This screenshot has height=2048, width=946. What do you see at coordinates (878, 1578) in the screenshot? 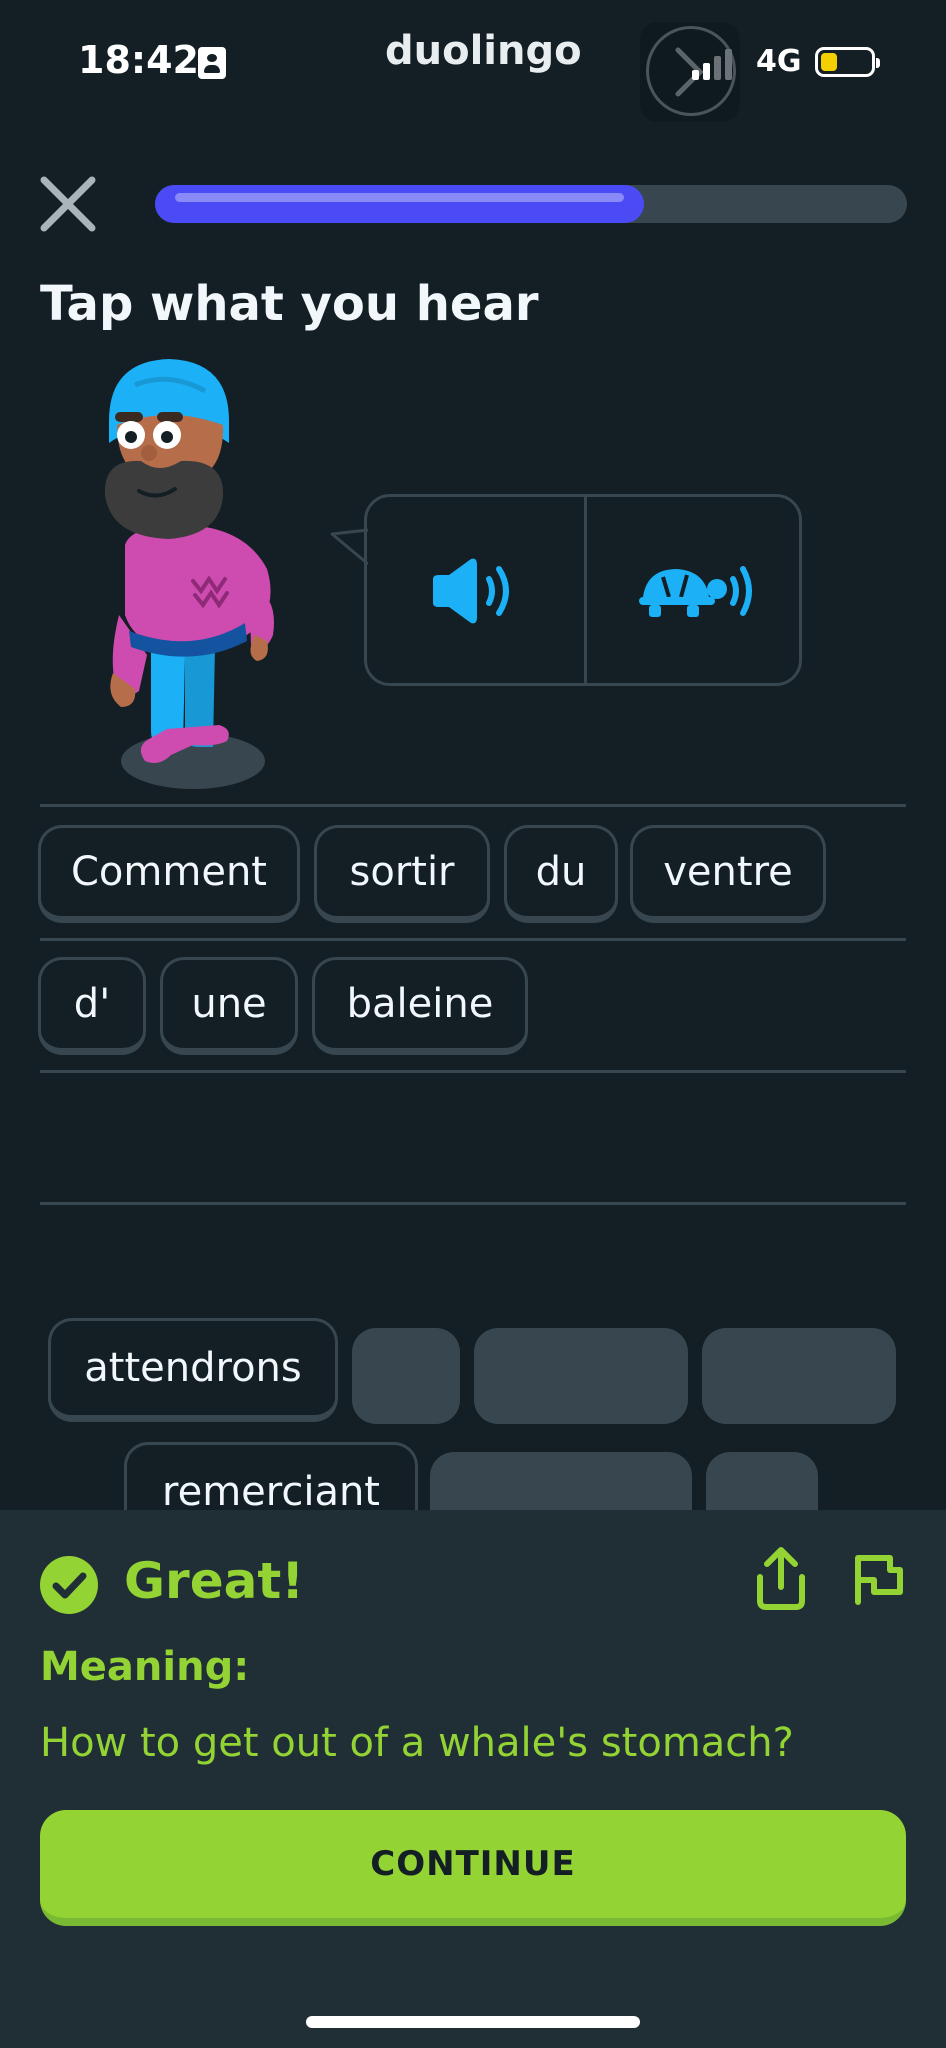
I see `flag-icon` at bounding box center [878, 1578].